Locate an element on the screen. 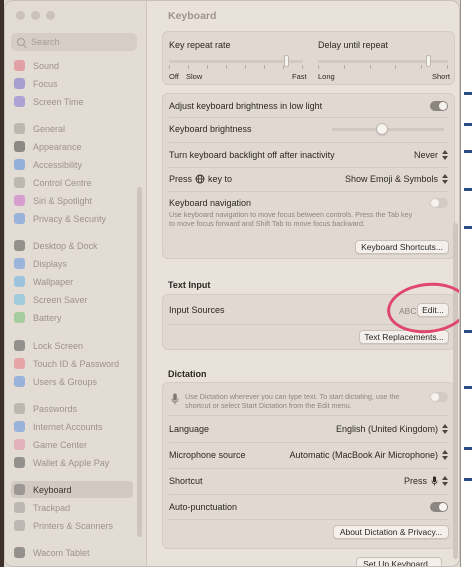  backlight-off-popup: Never is located at coordinates (431, 155).